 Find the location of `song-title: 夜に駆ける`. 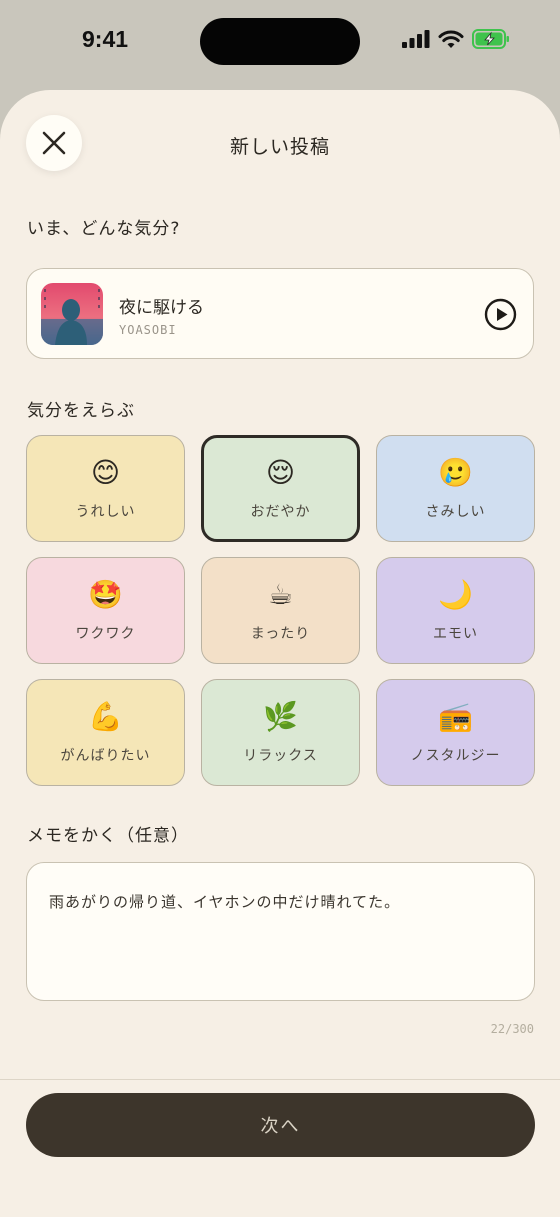

song-title: 夜に駆ける is located at coordinates (161, 308).